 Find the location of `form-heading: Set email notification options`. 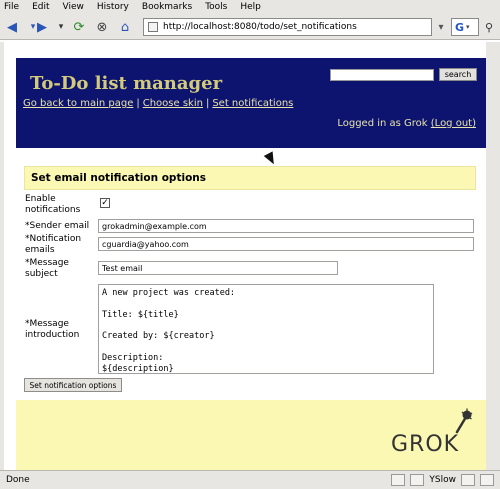

form-heading: Set email notification options is located at coordinates (119, 178).